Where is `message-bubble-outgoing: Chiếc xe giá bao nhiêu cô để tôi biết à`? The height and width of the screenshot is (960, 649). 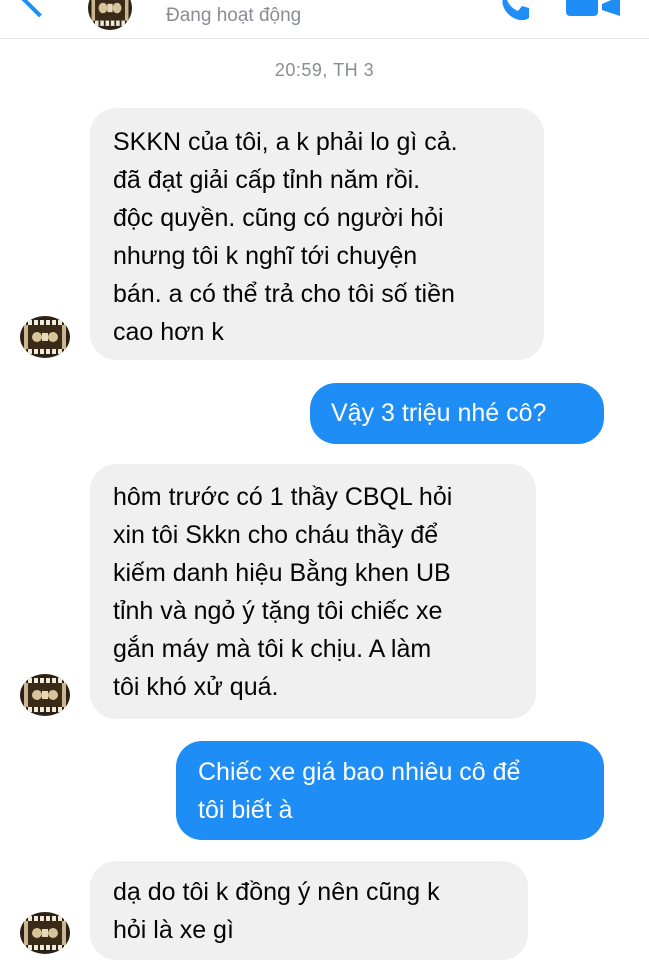 message-bubble-outgoing: Chiếc xe giá bao nhiêu cô để tôi biết à is located at coordinates (390, 790).